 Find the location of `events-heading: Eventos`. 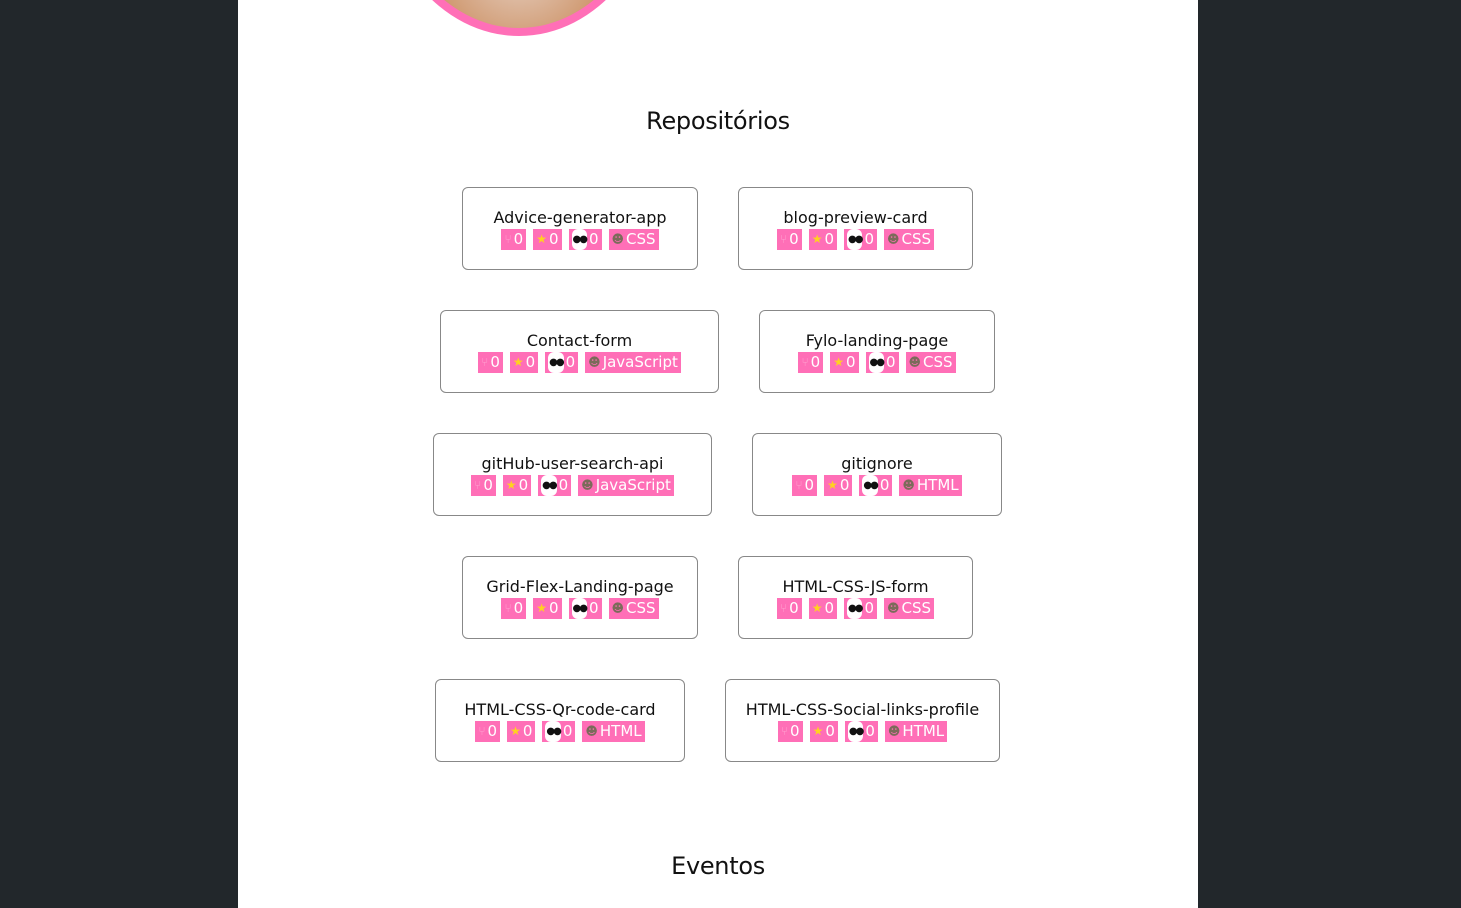

events-heading: Eventos is located at coordinates (718, 866).